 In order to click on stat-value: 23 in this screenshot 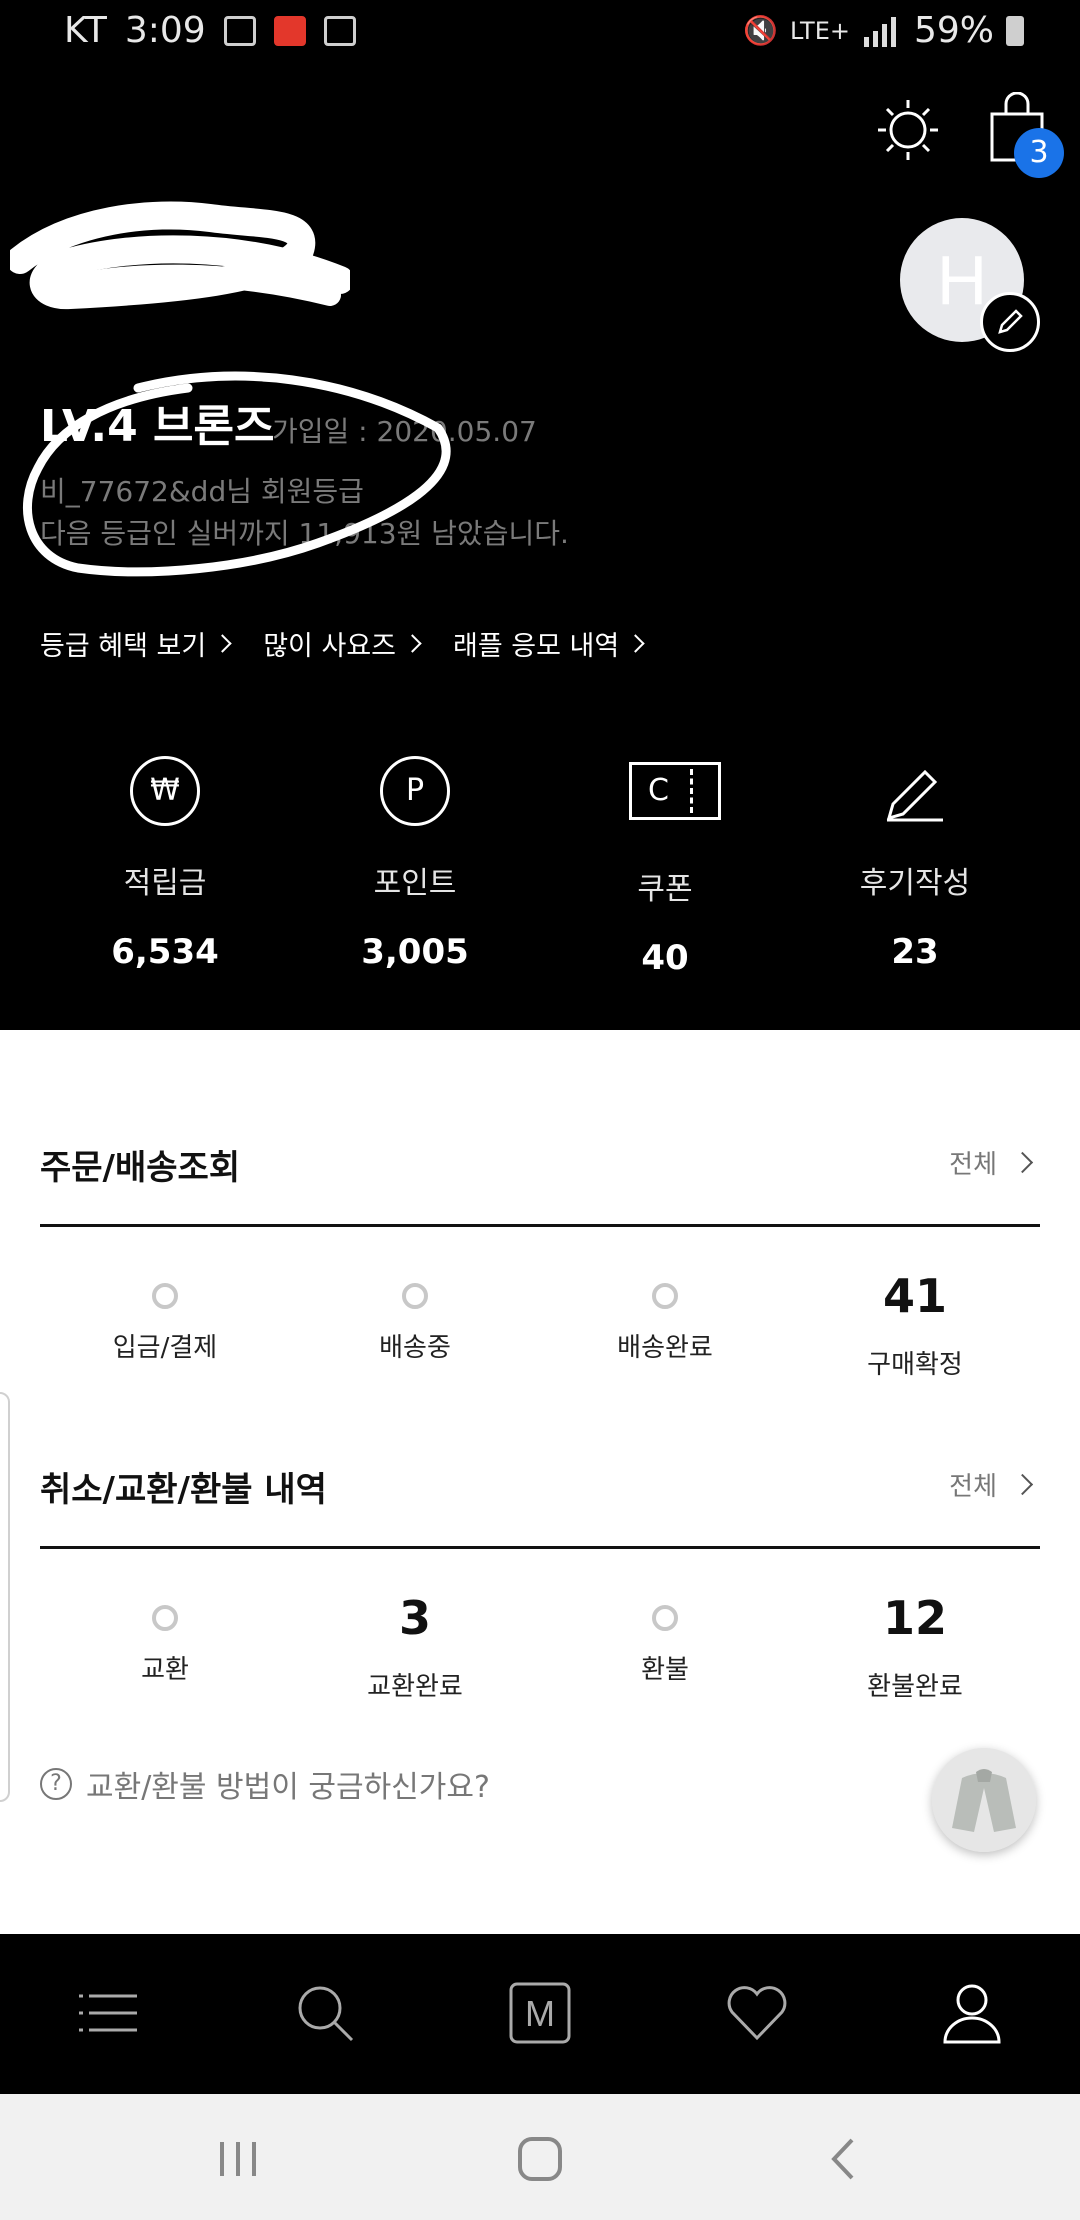, I will do `click(915, 952)`.